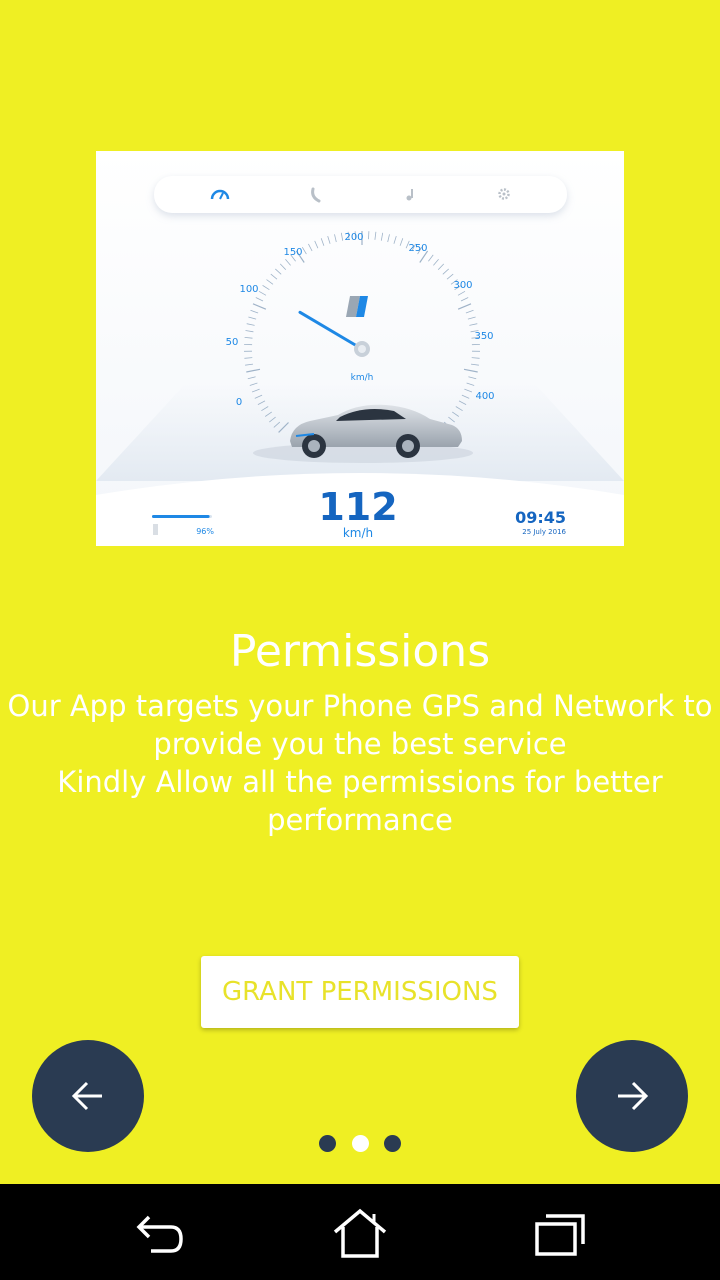 The height and width of the screenshot is (1280, 720). Describe the element at coordinates (540, 517) in the screenshot. I see `clock-time: 09:45` at that location.